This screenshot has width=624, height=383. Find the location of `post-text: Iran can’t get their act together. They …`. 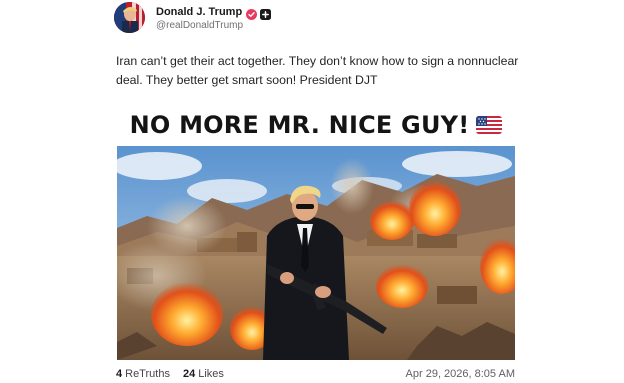

post-text: Iran can’t get their act together. They … is located at coordinates (317, 70).